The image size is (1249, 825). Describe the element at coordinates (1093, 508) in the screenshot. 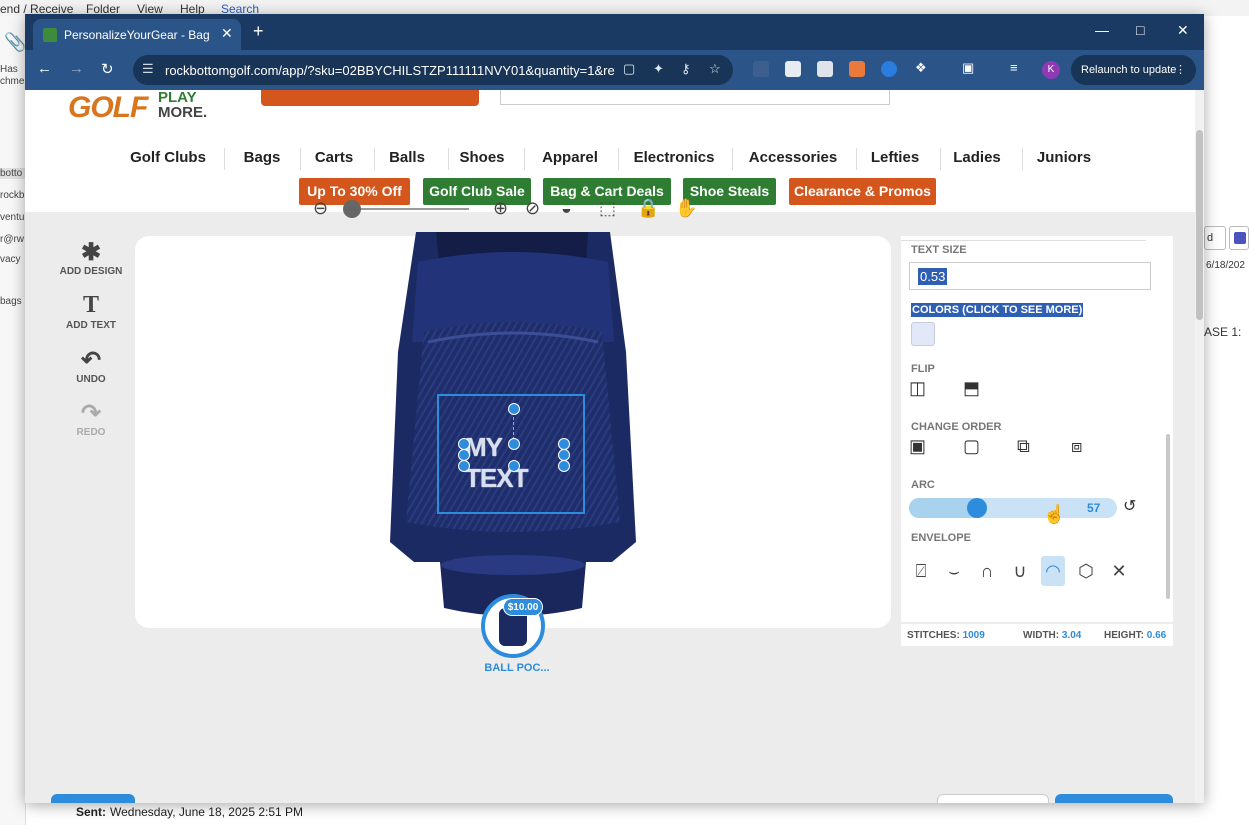

I see `arc-value: 57` at that location.